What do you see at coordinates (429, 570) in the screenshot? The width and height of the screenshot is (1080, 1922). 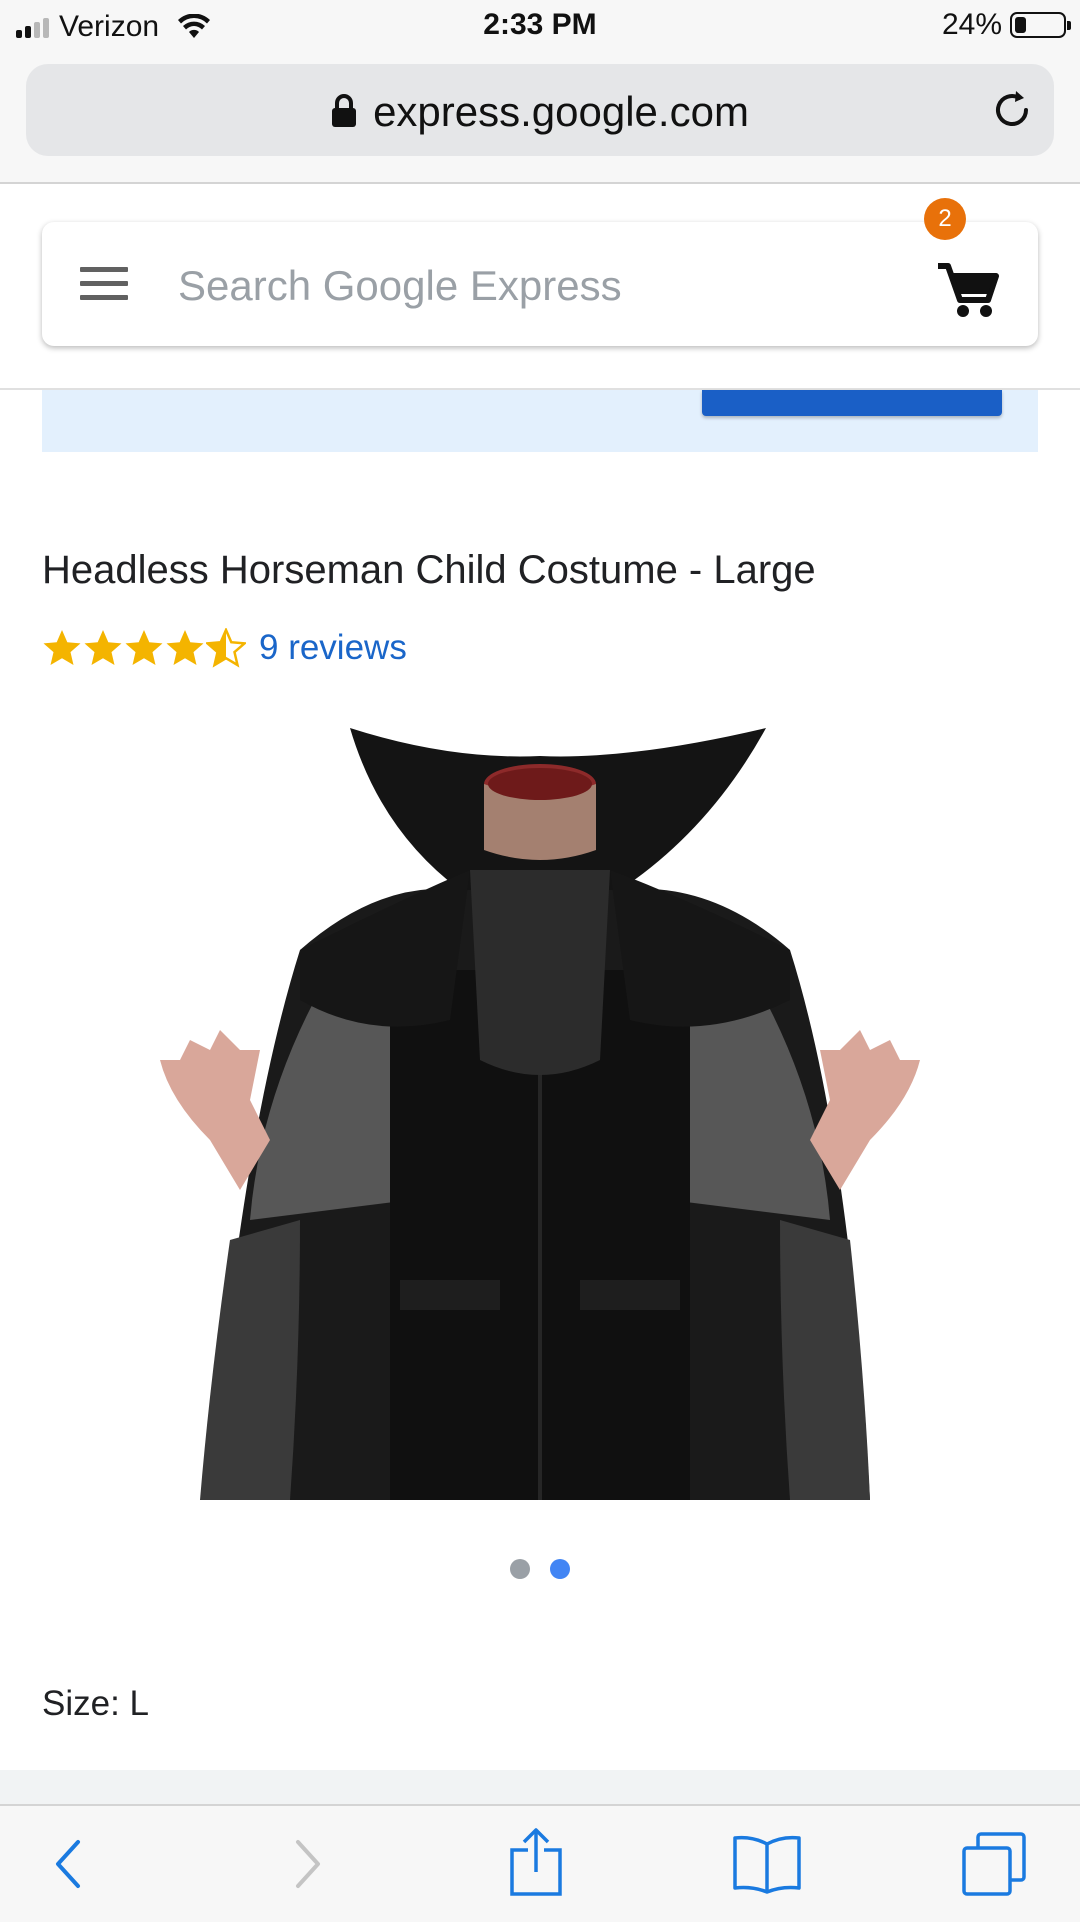 I see `product-title: Headless Horseman Child Costume - Large` at bounding box center [429, 570].